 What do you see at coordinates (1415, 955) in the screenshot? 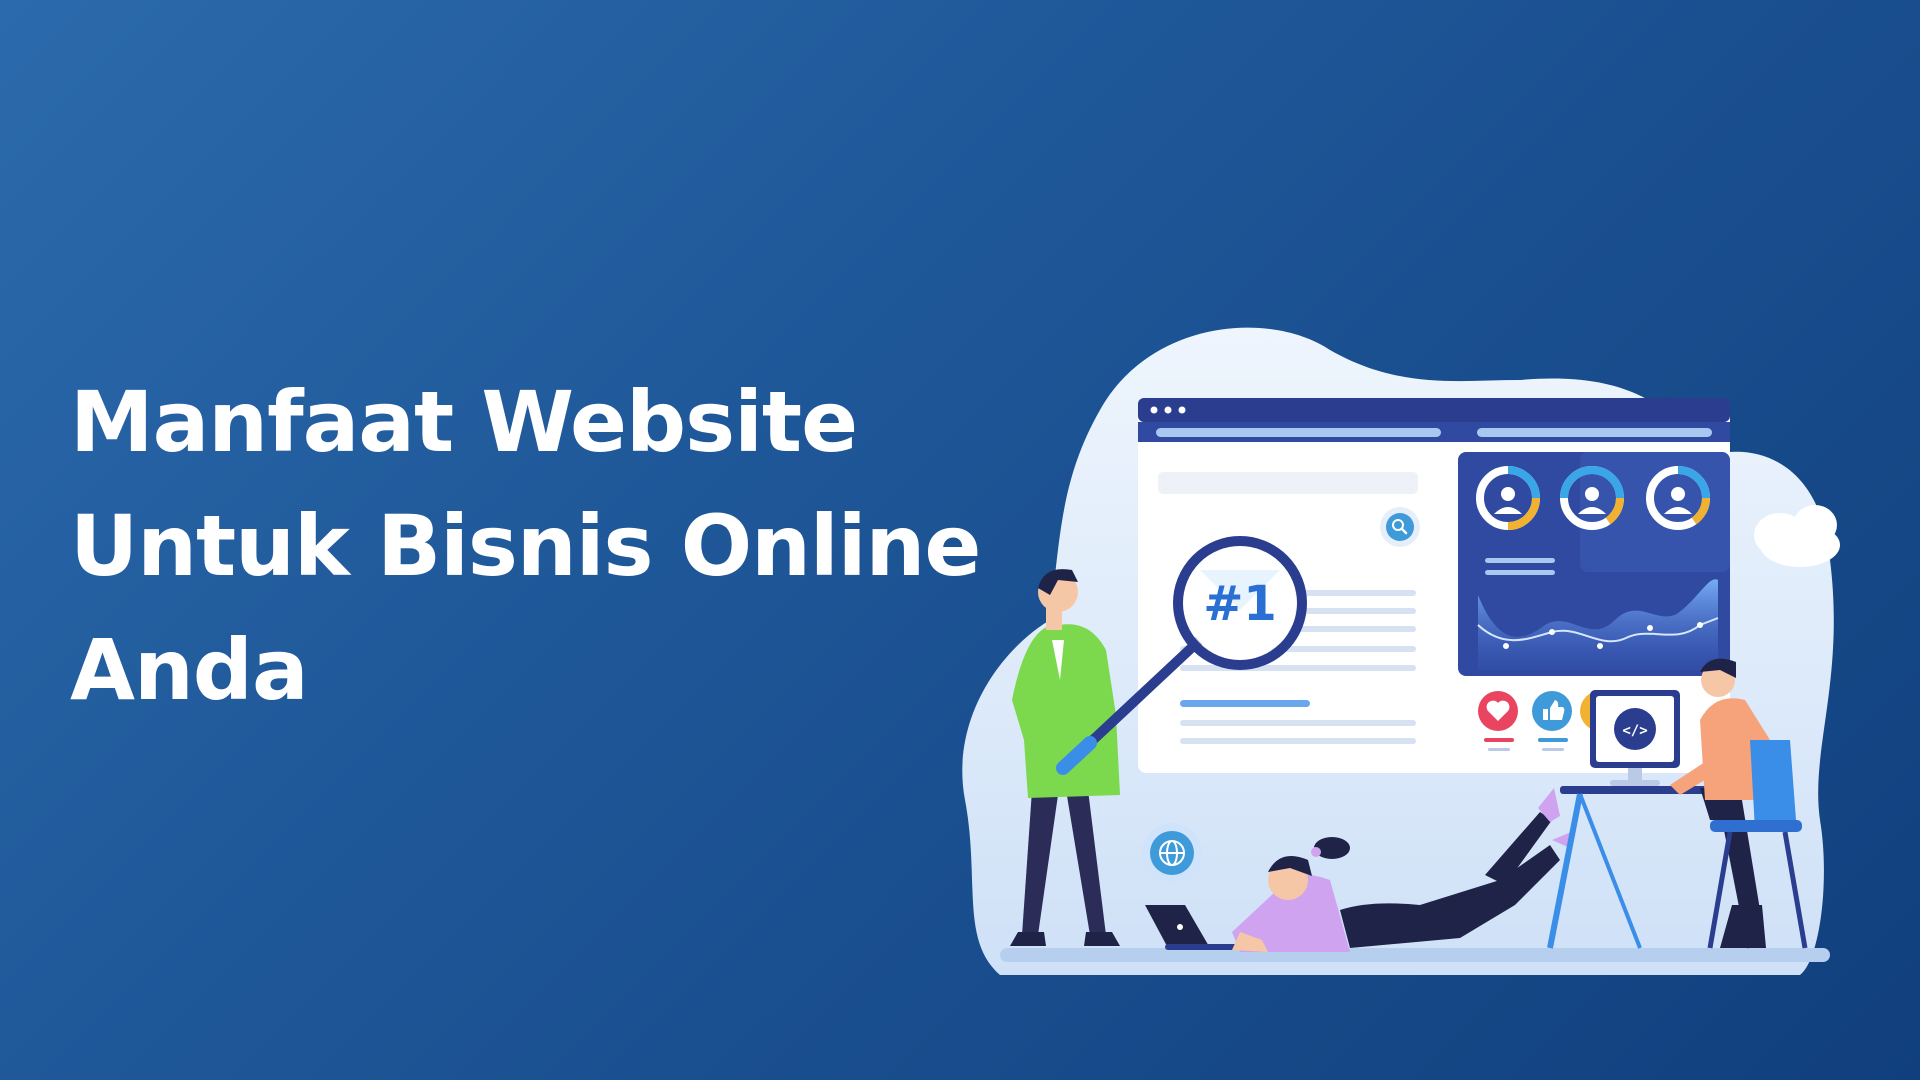
I see `floor` at bounding box center [1415, 955].